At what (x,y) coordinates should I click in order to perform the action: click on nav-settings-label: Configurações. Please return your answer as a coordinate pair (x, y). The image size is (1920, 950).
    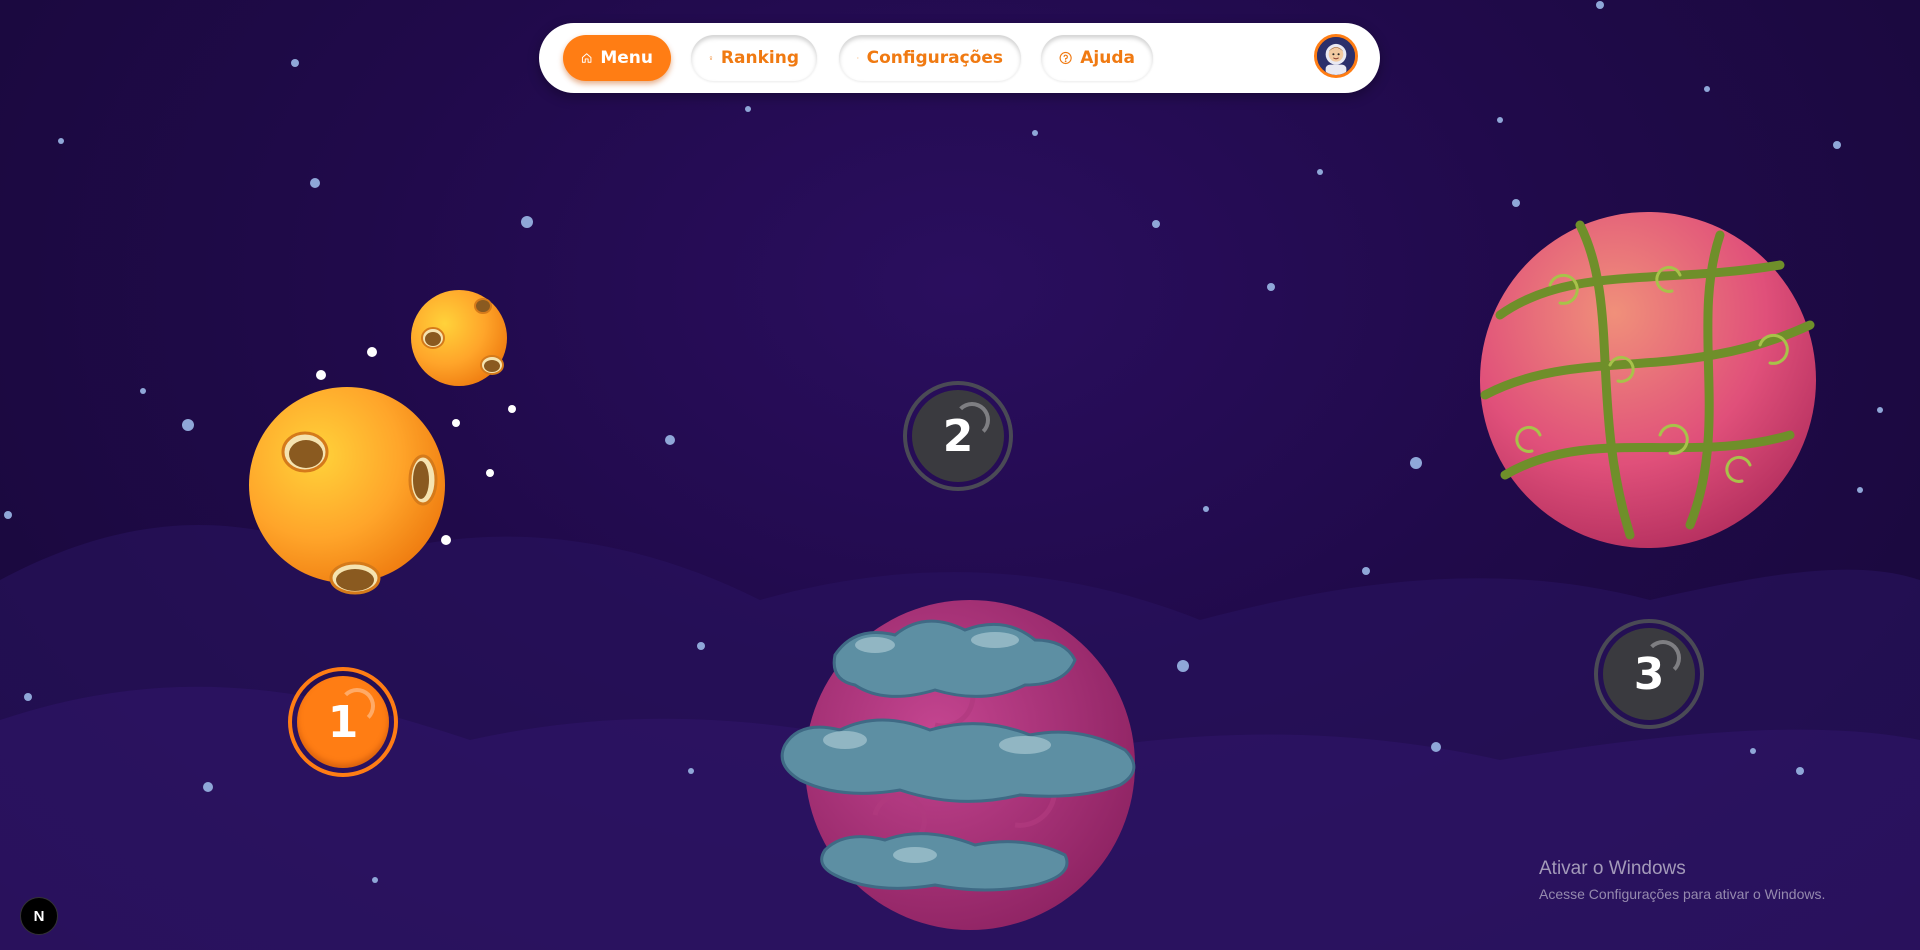
    Looking at the image, I should click on (934, 58).